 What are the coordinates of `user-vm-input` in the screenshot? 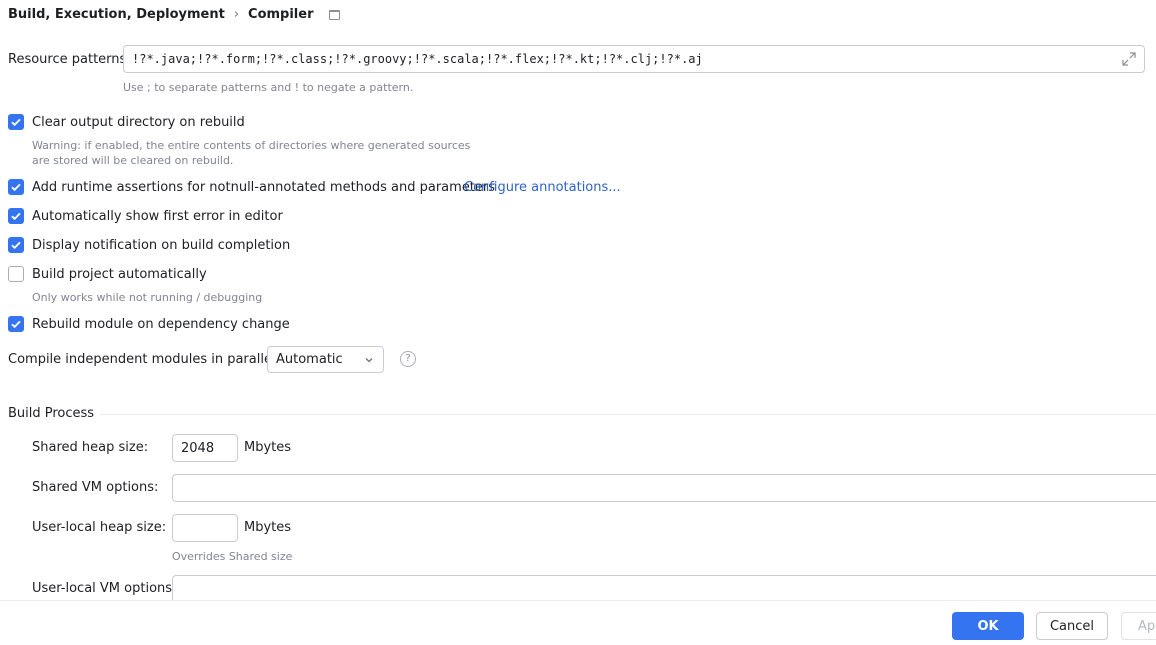 It's located at (664, 589).